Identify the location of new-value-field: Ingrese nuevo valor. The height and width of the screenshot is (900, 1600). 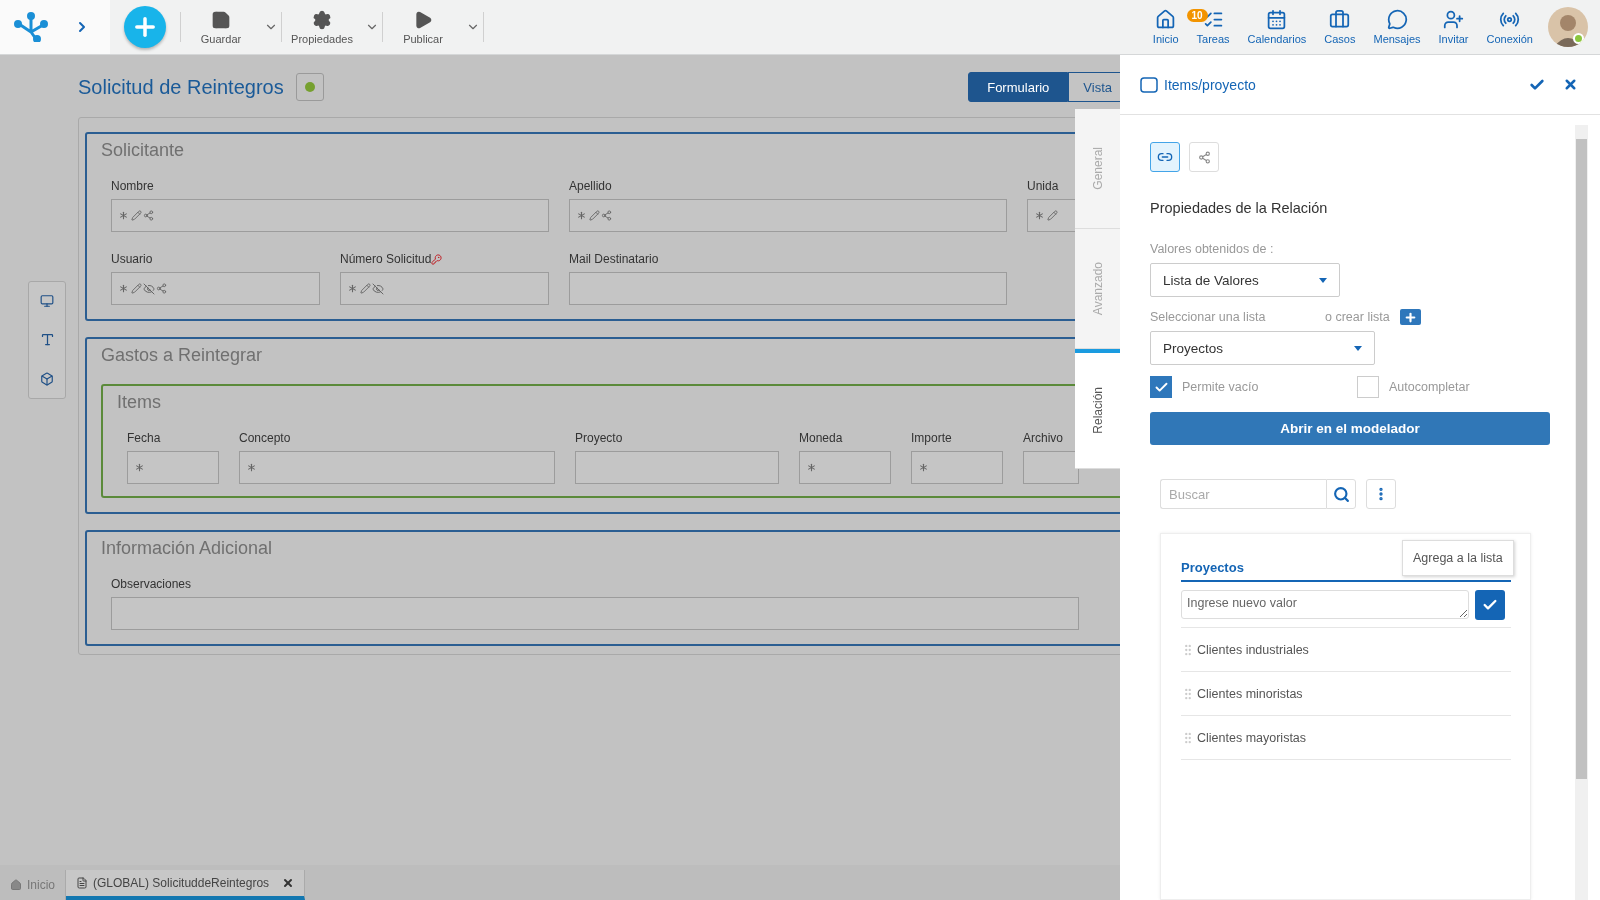
(1325, 604).